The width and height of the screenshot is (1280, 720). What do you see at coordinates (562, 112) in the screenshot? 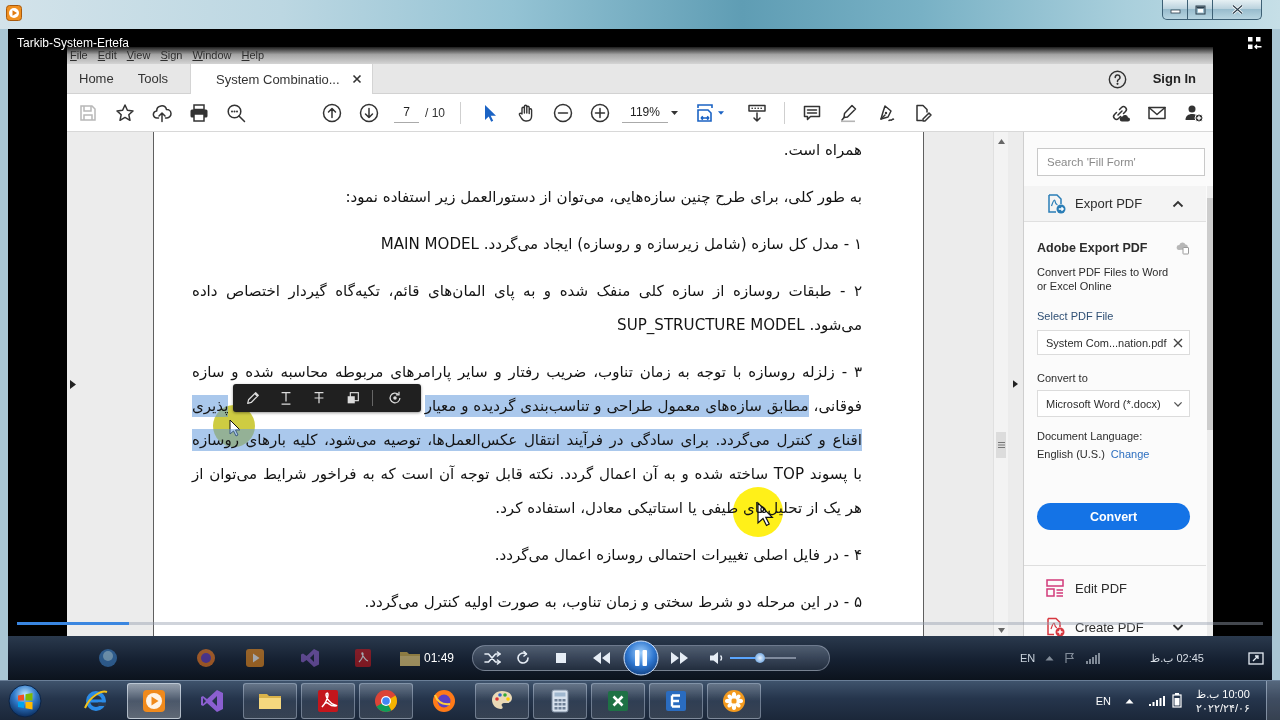
I see `zoom-out-icon` at bounding box center [562, 112].